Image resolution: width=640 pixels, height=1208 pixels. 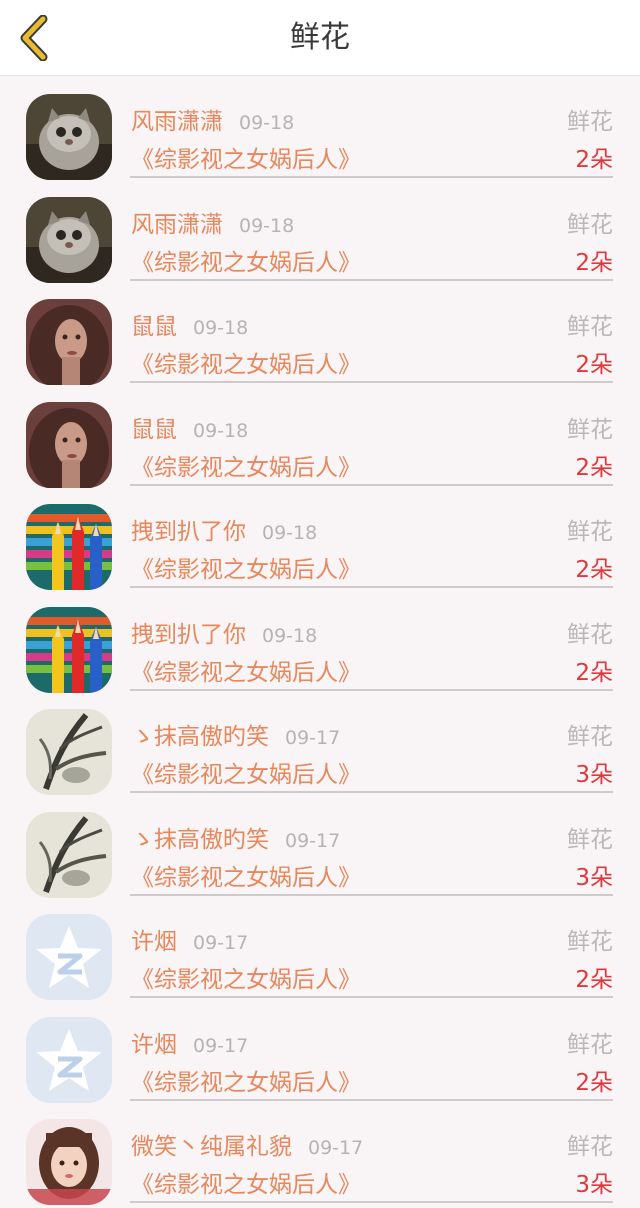 I want to click on girl-photo-avatar, so click(x=69, y=1162).